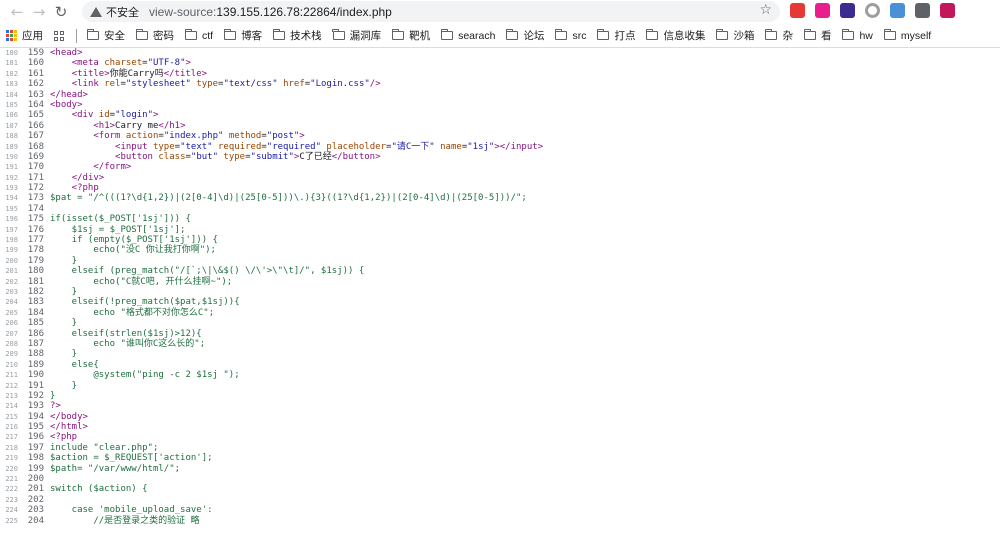 This screenshot has height=535, width=1000. I want to click on outer-line-number: 201, so click(11, 271).